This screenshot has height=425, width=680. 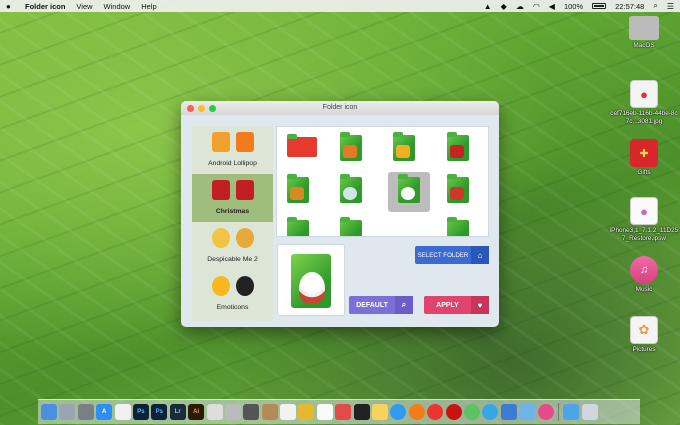 What do you see at coordinates (232, 246) in the screenshot?
I see `category-despicable-me-2: Despicable Me 2` at bounding box center [232, 246].